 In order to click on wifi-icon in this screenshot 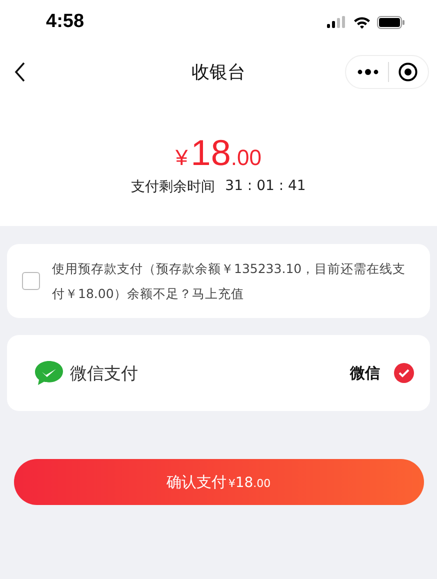, I will do `click(362, 22)`.